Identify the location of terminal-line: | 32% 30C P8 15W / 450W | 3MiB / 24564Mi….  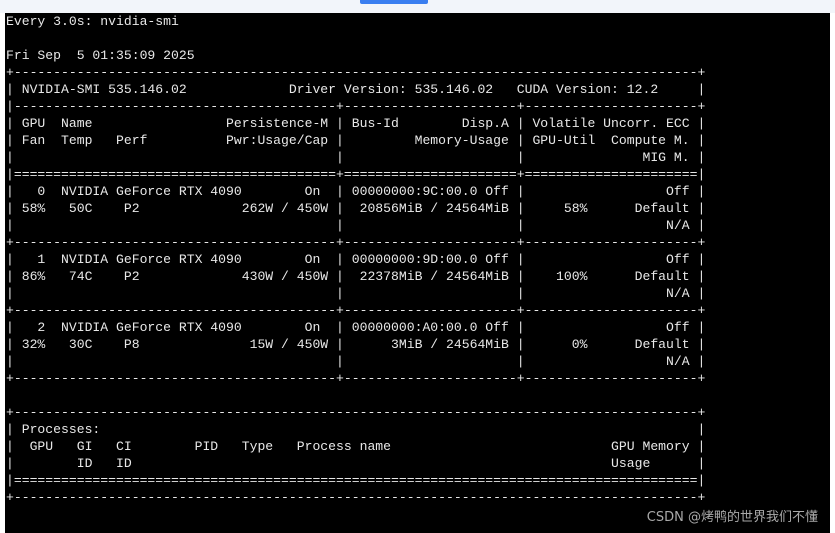
(356, 344).